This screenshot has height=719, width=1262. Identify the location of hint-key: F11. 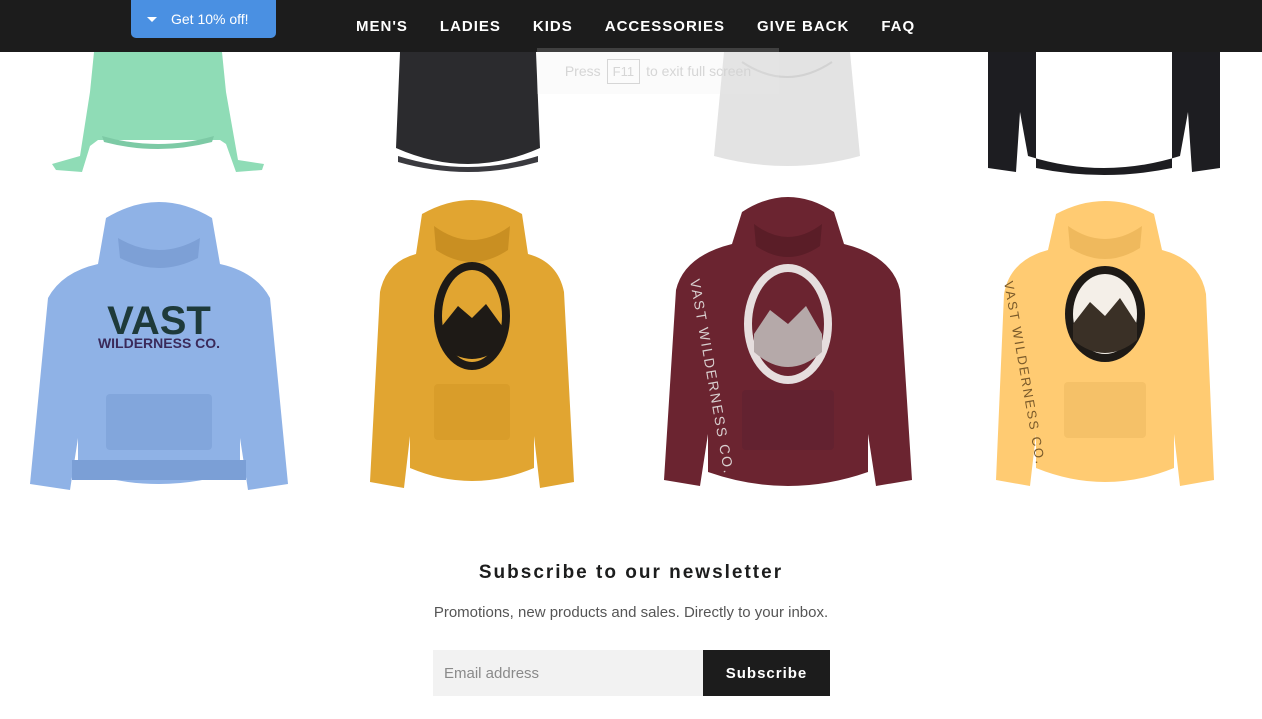
(623, 71).